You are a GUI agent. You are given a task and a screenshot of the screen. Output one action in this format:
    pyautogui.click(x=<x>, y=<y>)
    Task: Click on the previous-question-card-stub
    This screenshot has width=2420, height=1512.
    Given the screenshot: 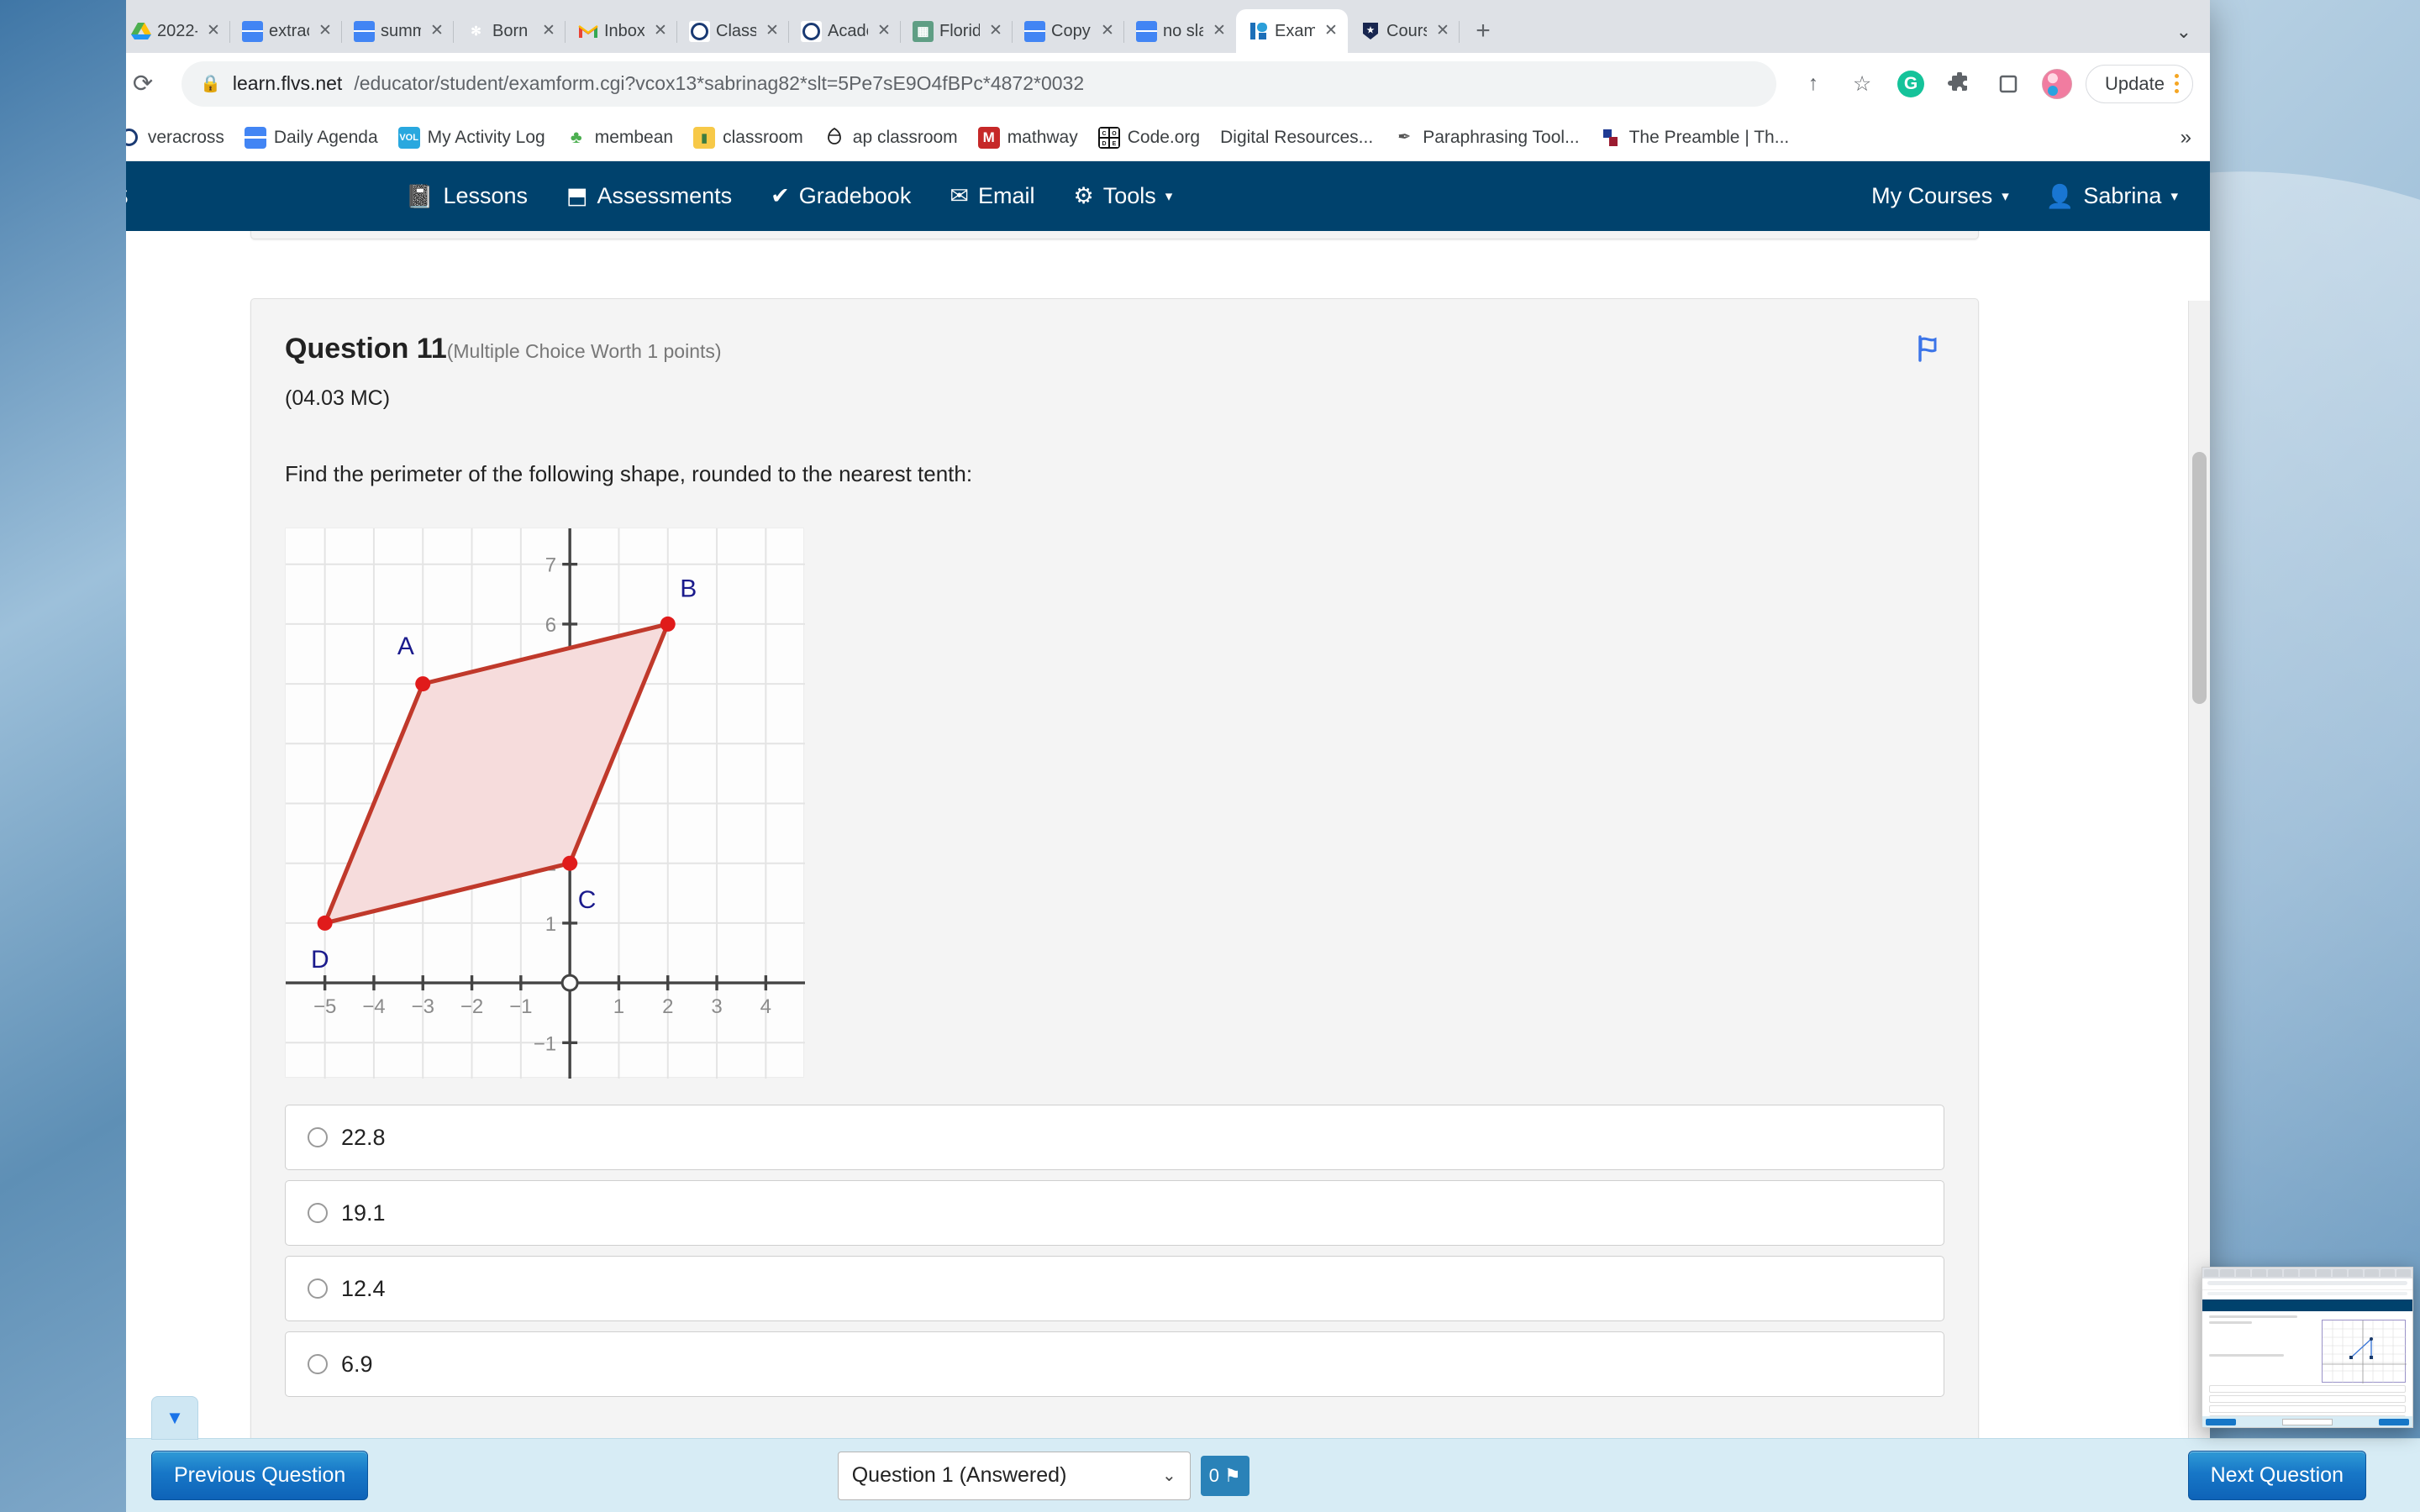 What is the action you would take?
    pyautogui.click(x=1114, y=235)
    